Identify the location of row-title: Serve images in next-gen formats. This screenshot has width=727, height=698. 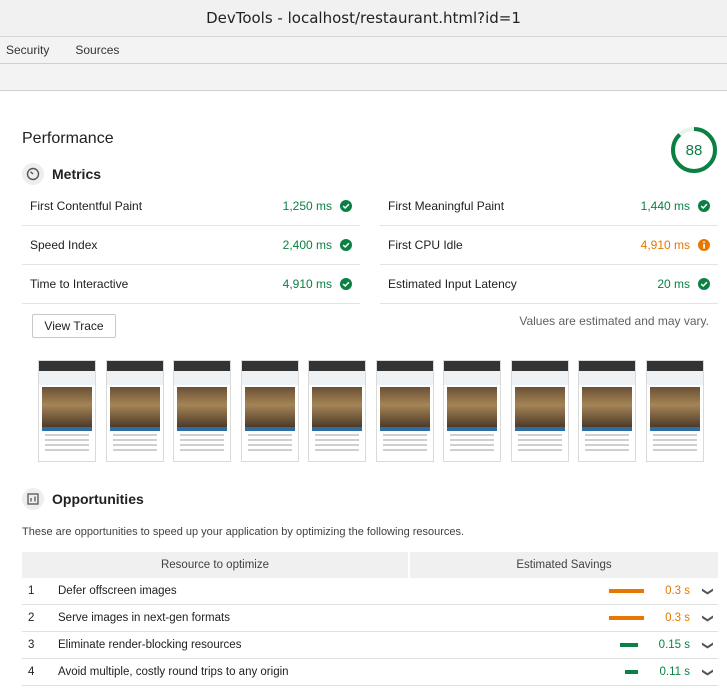
(144, 618).